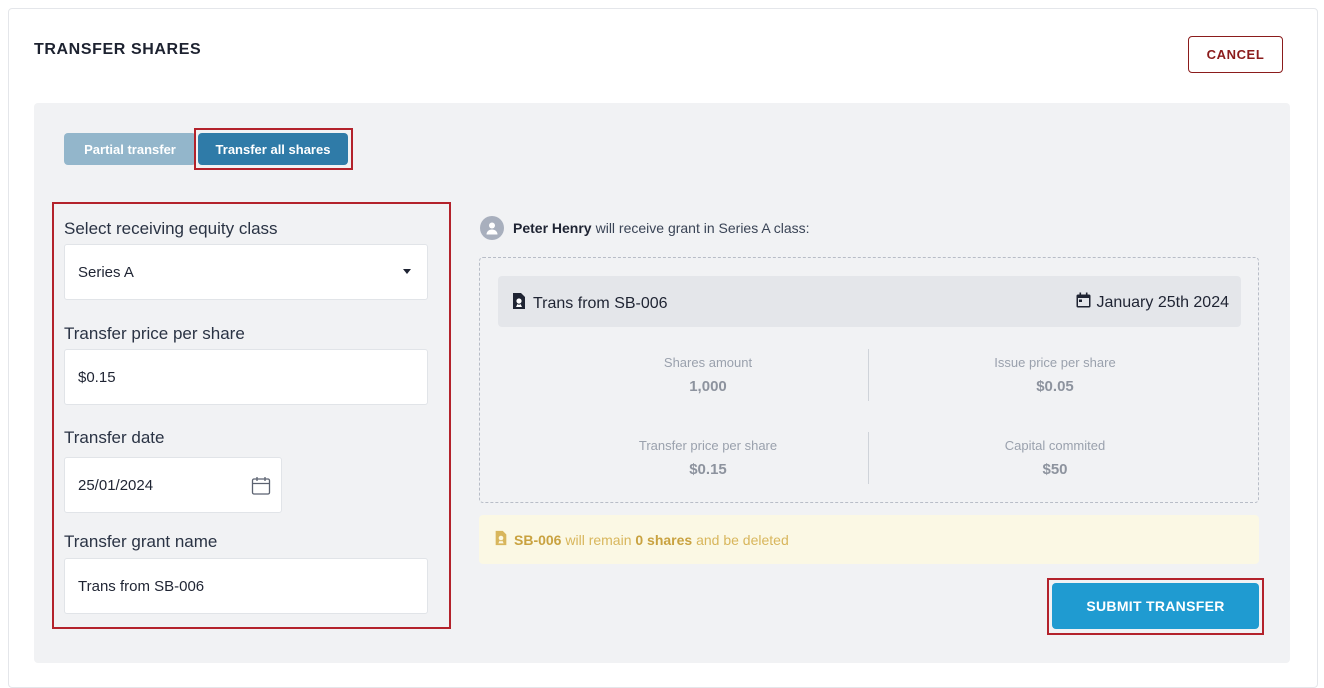 This screenshot has width=1324, height=688. Describe the element at coordinates (106, 272) in the screenshot. I see `equity-class-value: Series A` at that location.